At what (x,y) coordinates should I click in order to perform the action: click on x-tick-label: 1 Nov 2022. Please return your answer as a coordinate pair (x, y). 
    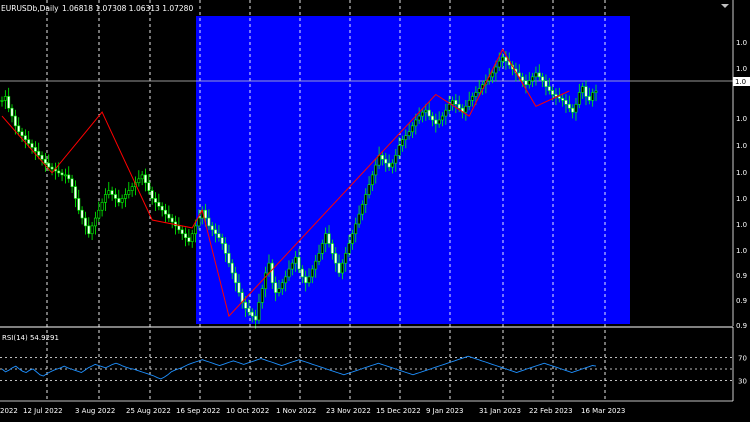
    Looking at the image, I should click on (296, 411).